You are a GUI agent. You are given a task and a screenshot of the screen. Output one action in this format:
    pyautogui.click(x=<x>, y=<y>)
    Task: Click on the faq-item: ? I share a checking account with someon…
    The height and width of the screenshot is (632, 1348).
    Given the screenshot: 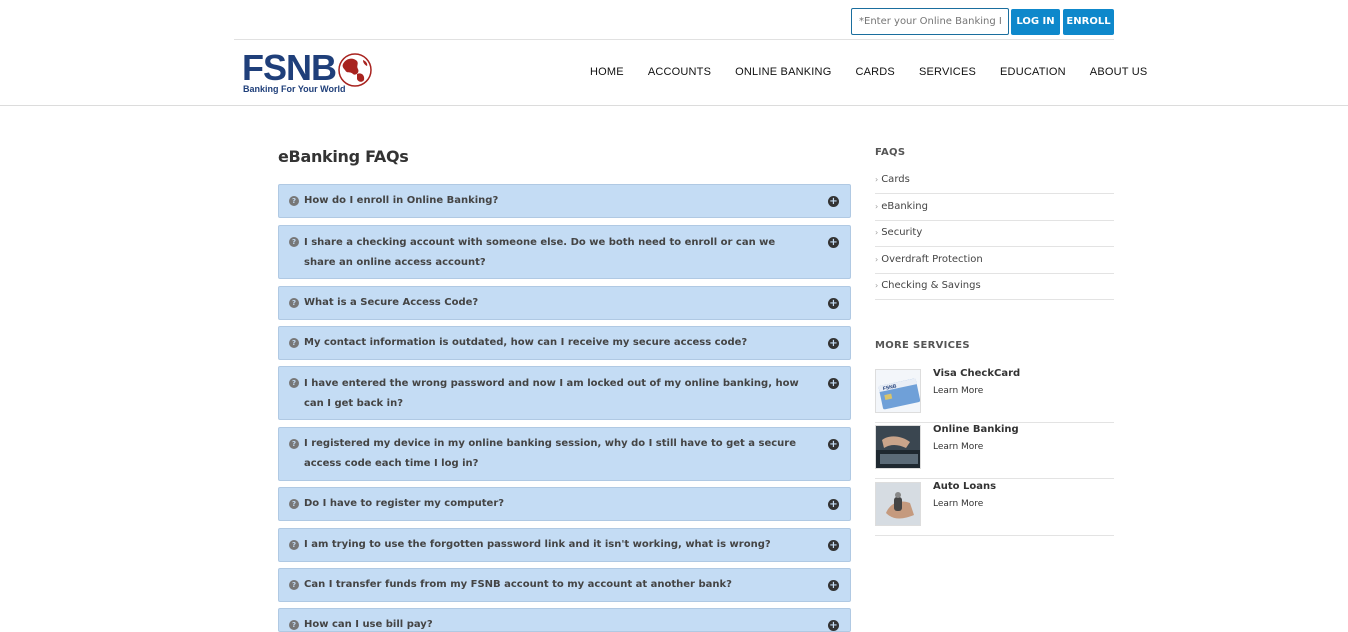 What is the action you would take?
    pyautogui.click(x=564, y=252)
    